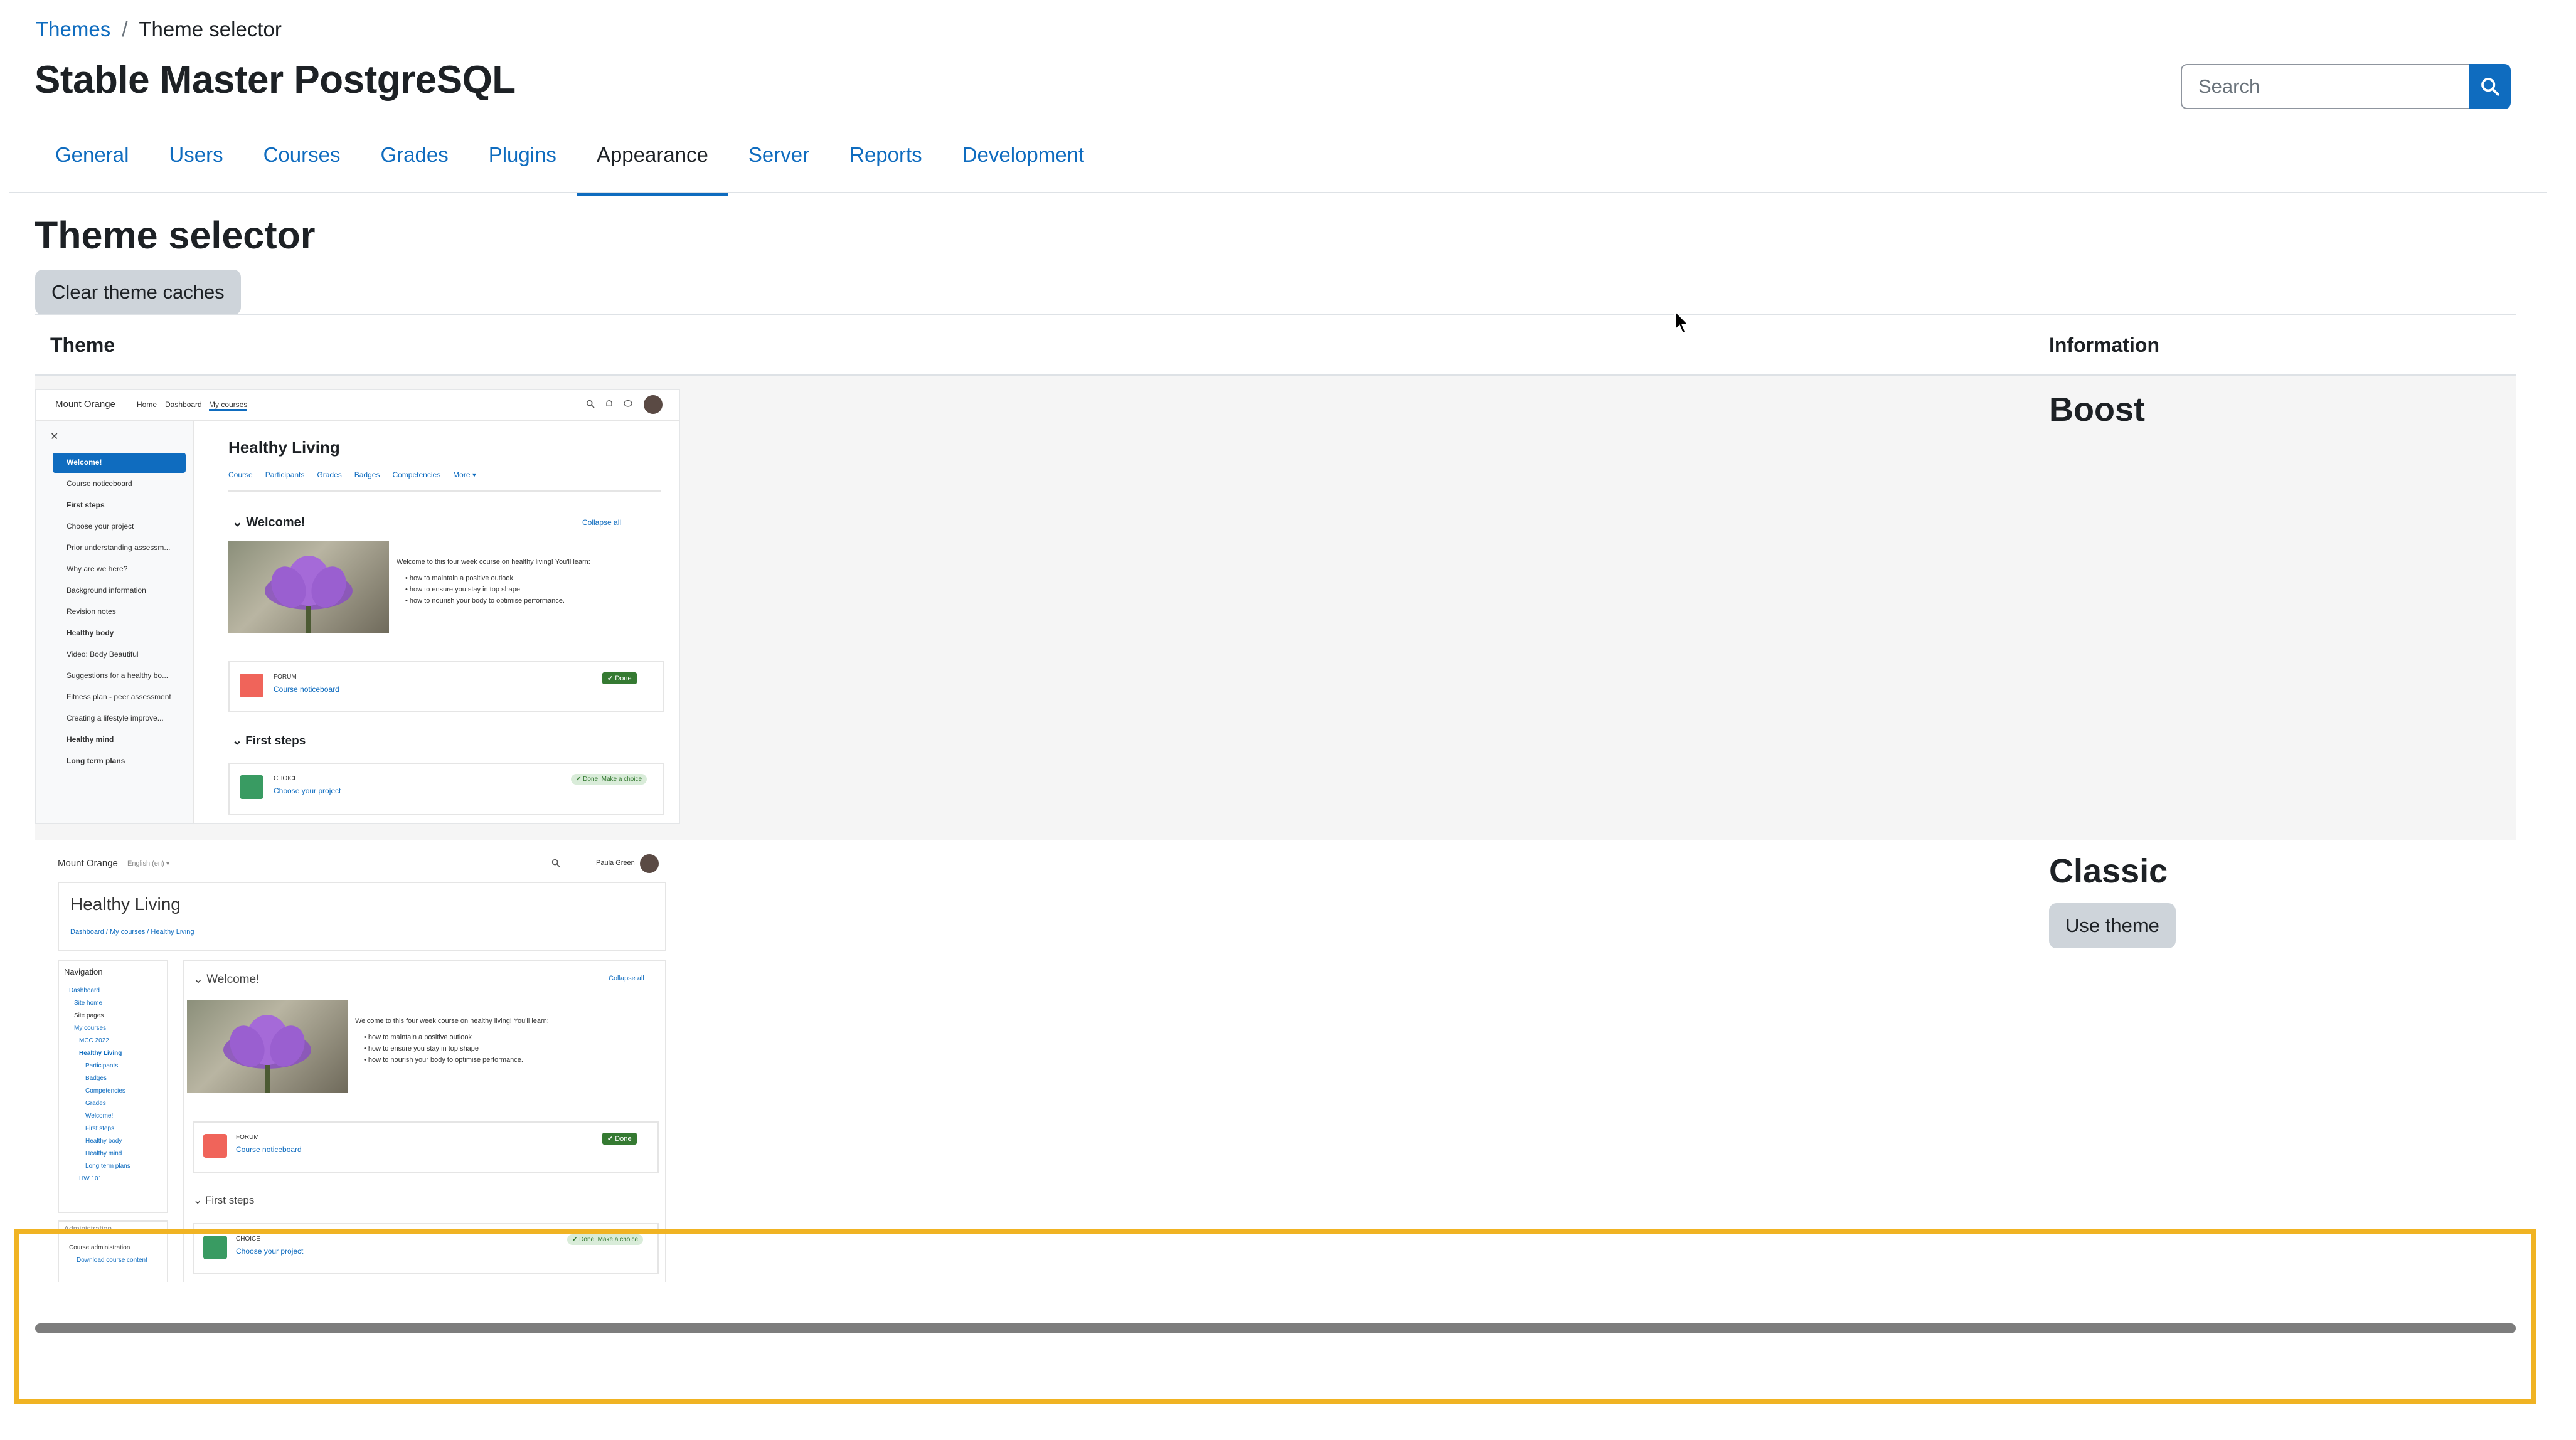  I want to click on preview-nav-mycourses: My courses, so click(228, 405).